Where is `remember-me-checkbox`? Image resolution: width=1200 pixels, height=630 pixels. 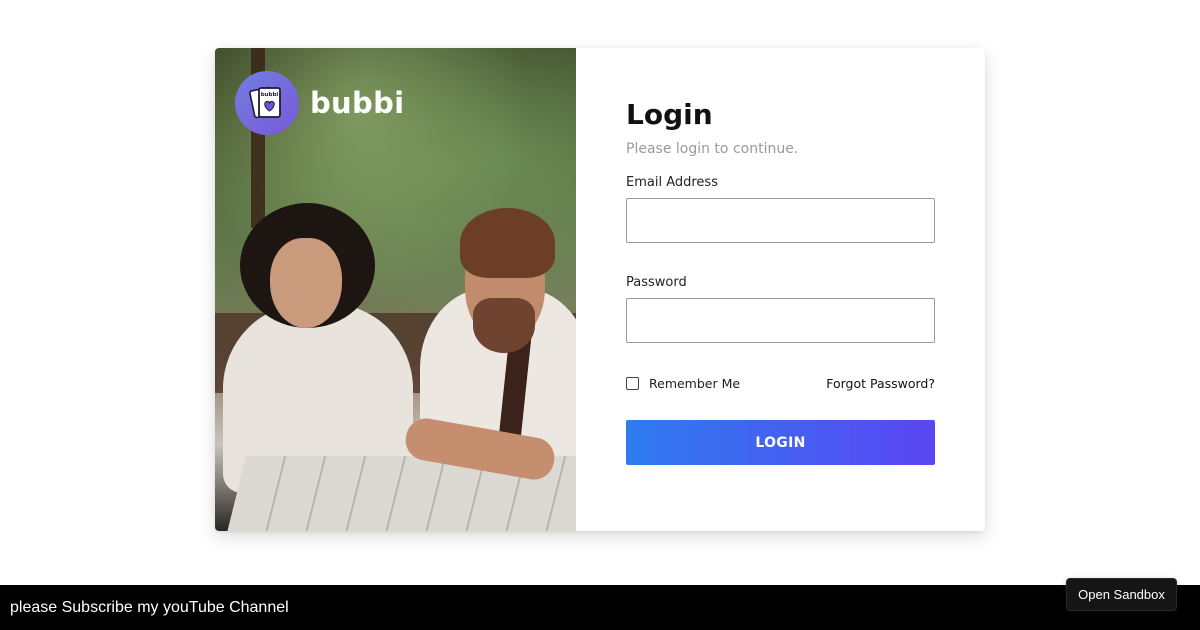 remember-me-checkbox is located at coordinates (632, 383).